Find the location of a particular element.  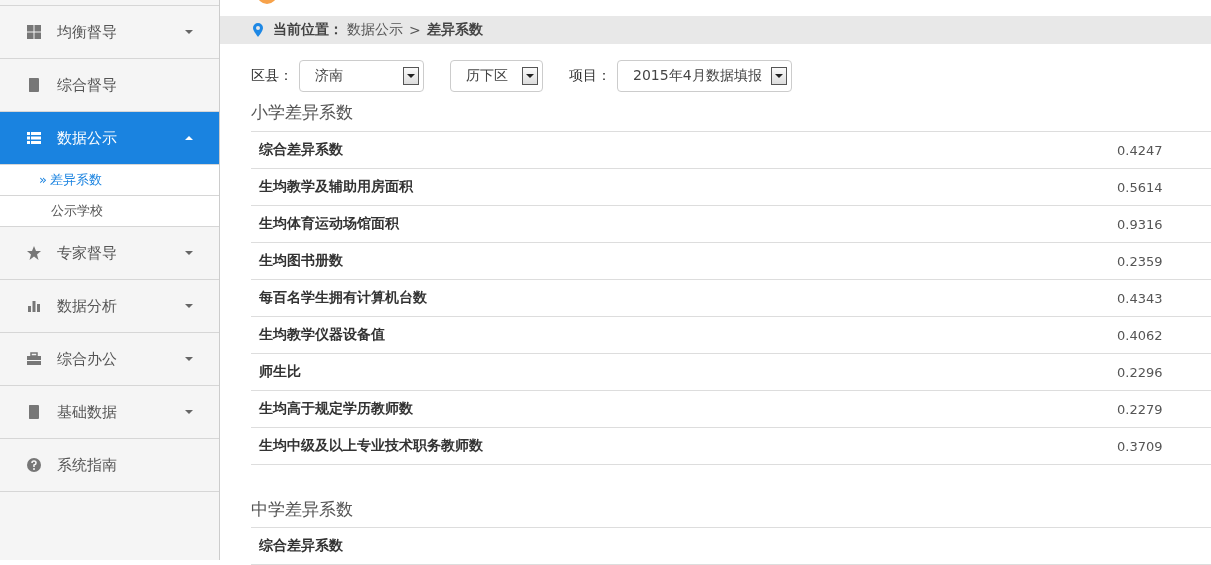

star-icon is located at coordinates (34, 253).